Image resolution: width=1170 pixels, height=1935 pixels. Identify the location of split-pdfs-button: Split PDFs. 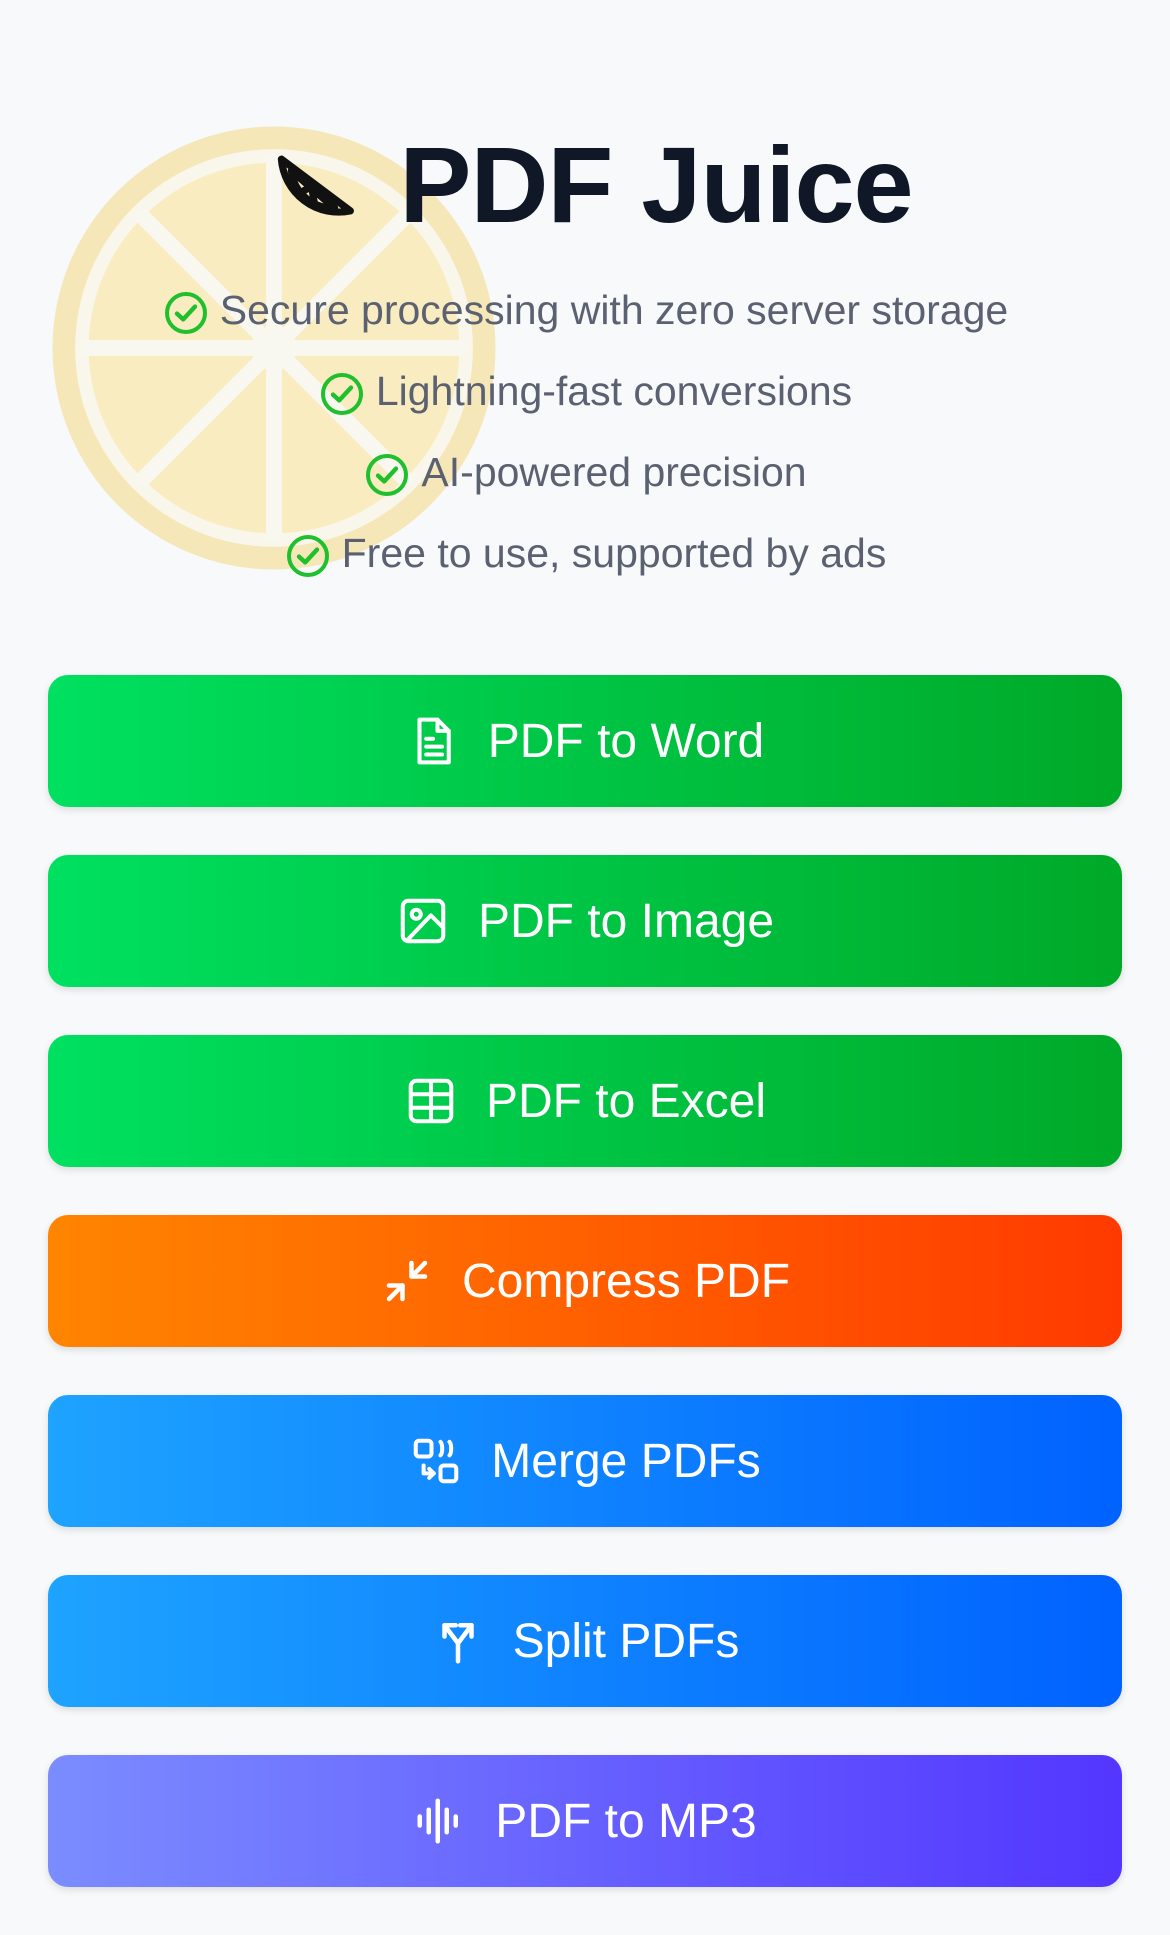
(585, 1641).